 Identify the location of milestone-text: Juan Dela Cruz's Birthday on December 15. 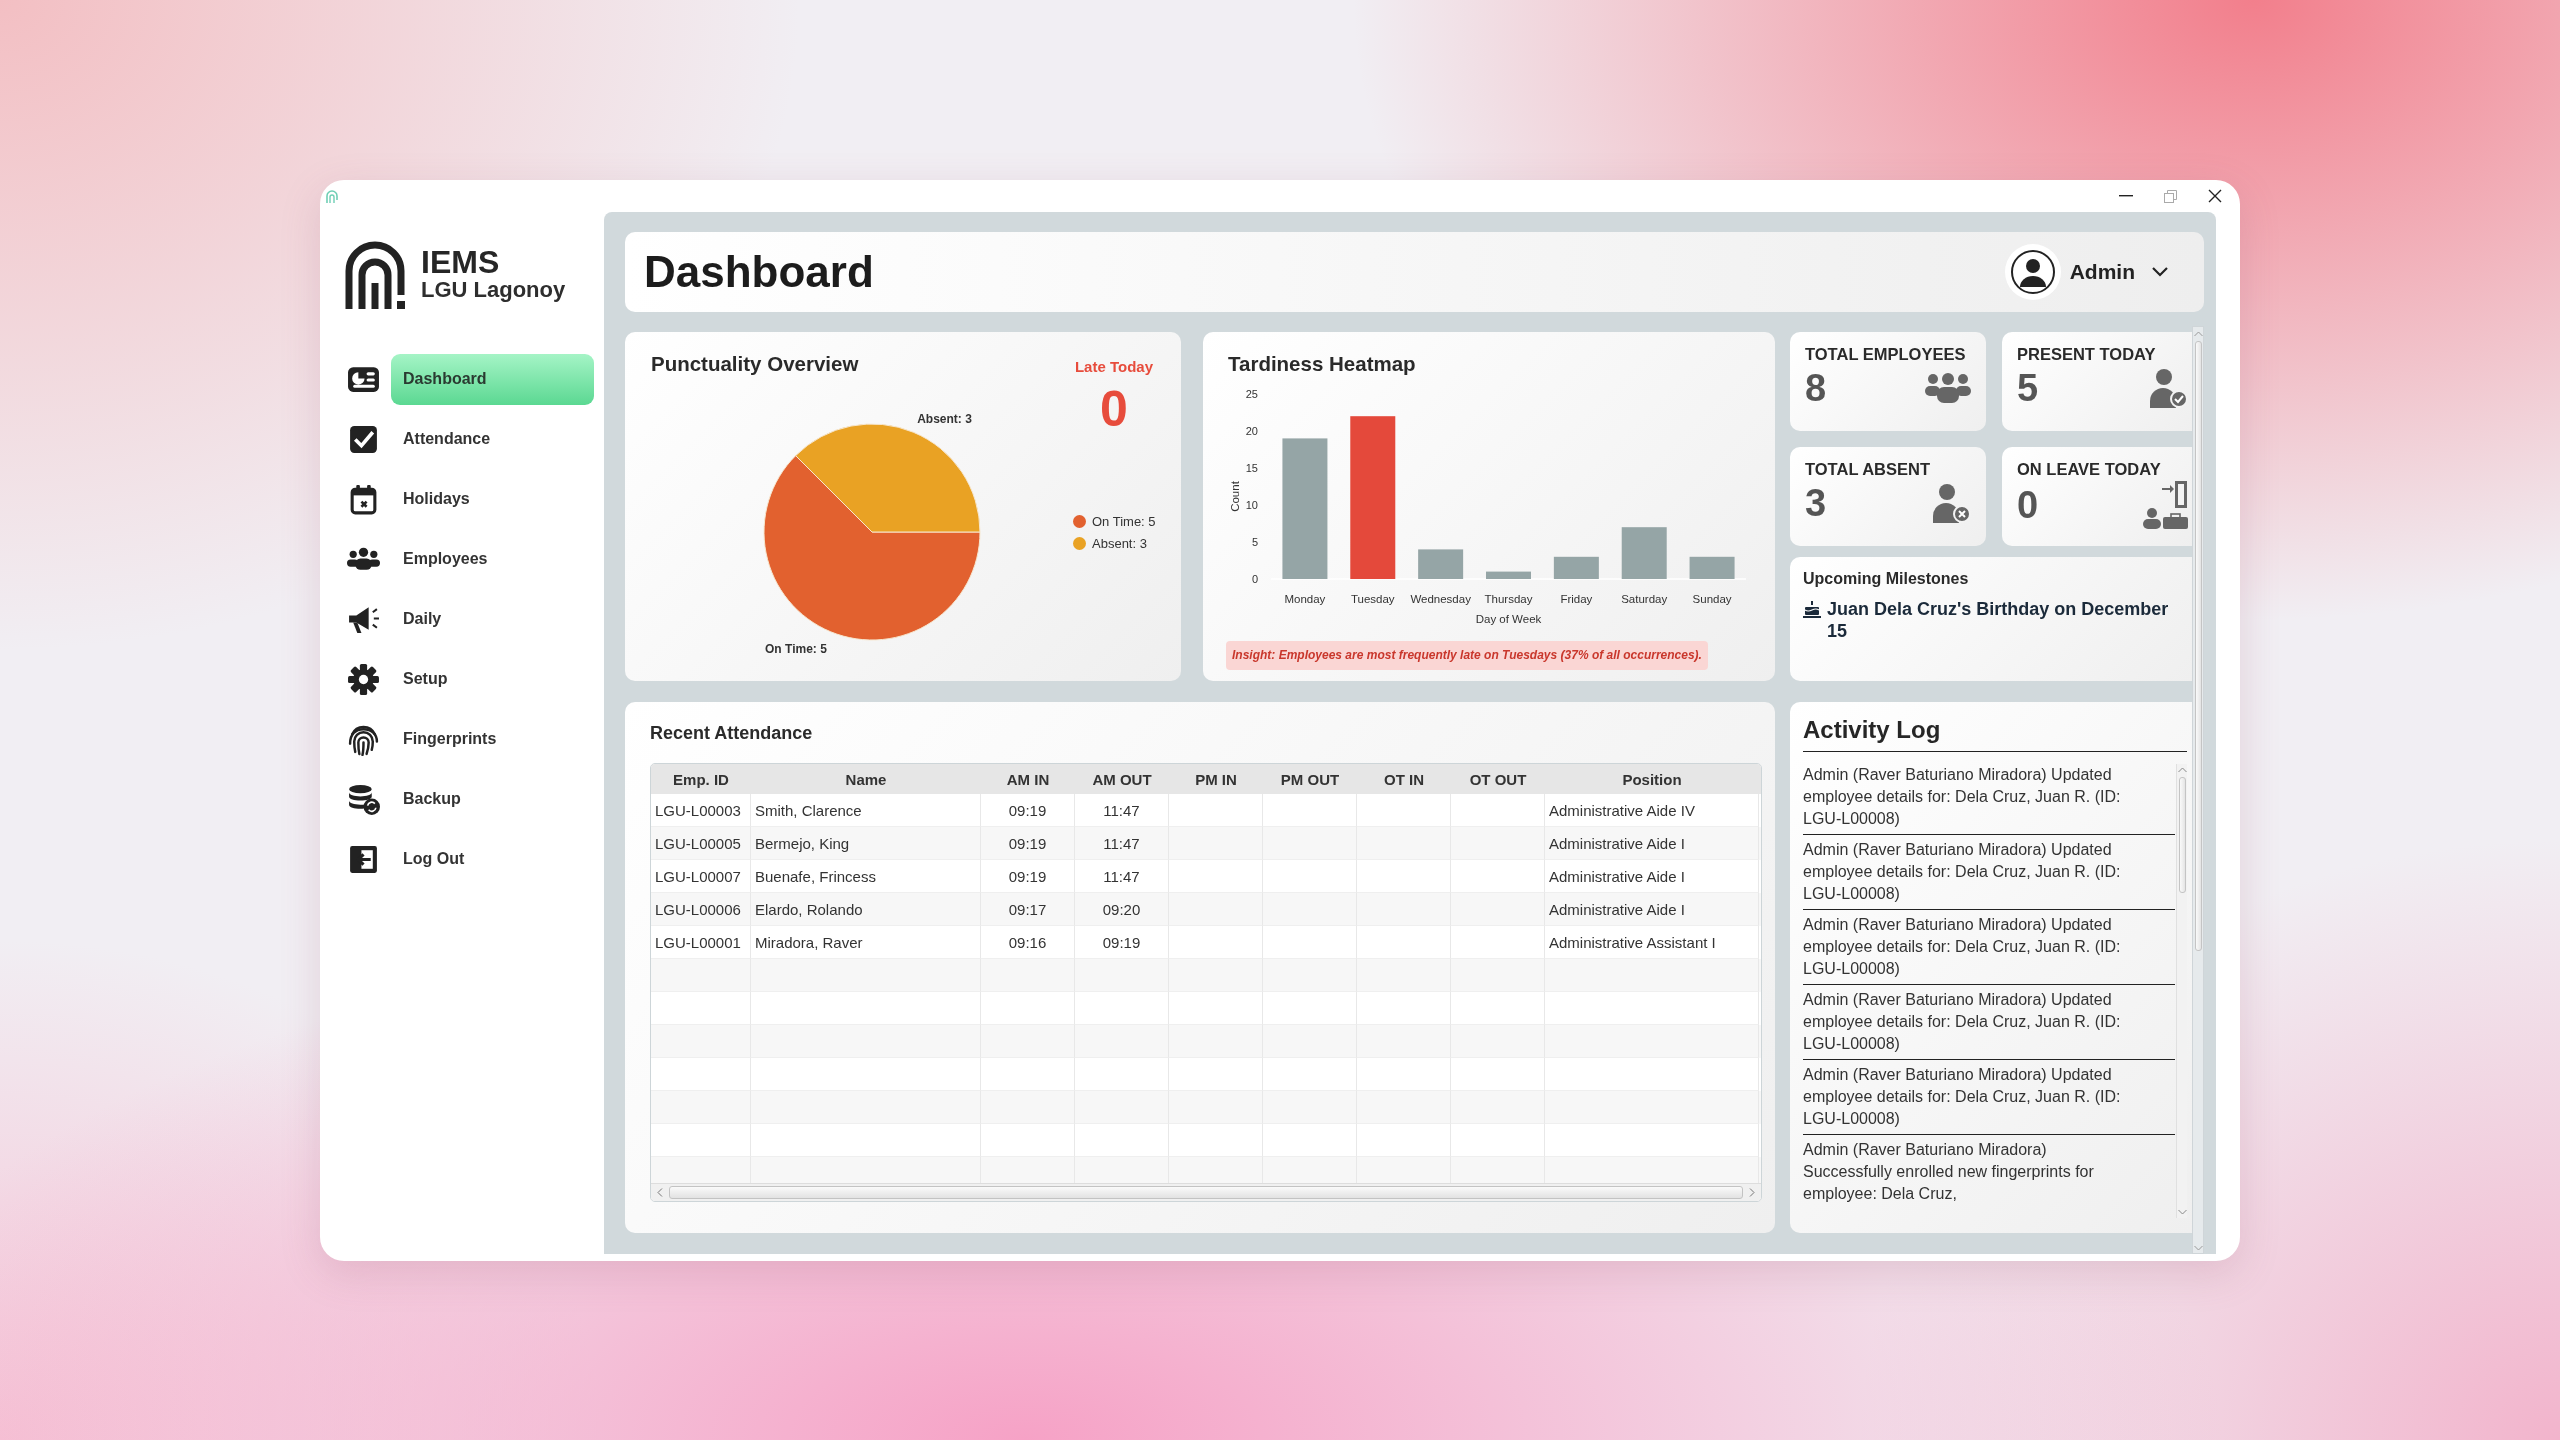
(1998, 620).